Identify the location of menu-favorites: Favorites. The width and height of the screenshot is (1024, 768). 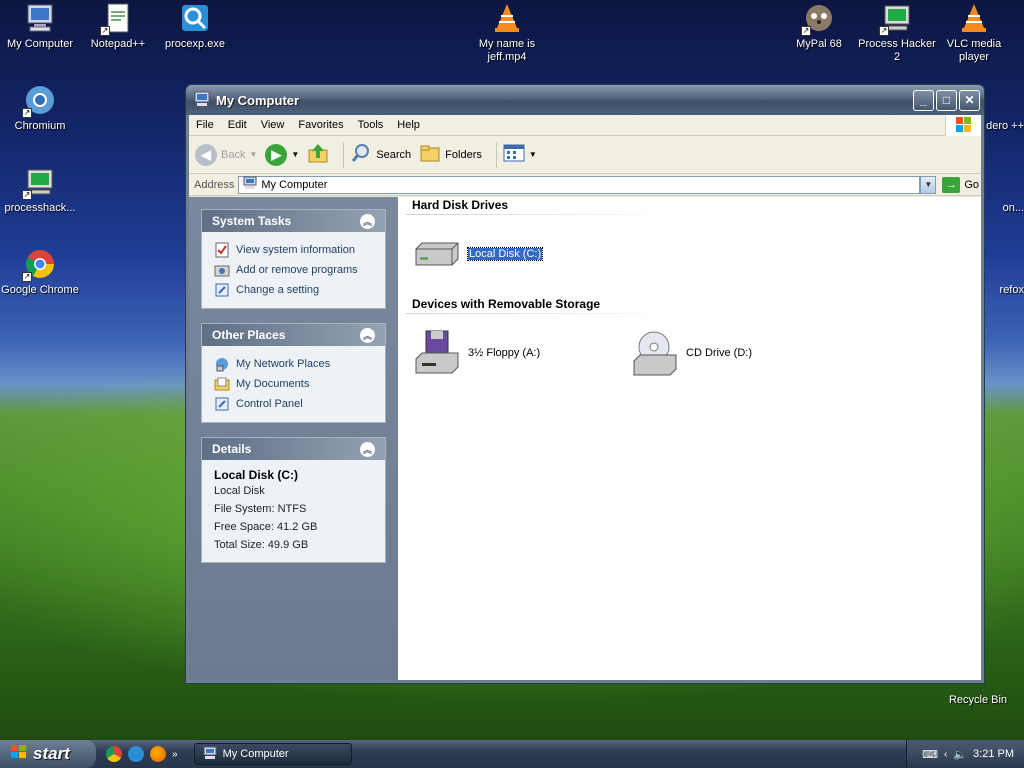
(320, 125).